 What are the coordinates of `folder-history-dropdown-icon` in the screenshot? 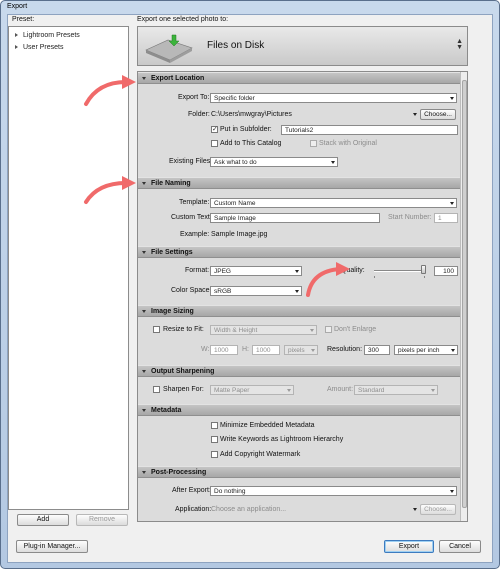 It's located at (415, 114).